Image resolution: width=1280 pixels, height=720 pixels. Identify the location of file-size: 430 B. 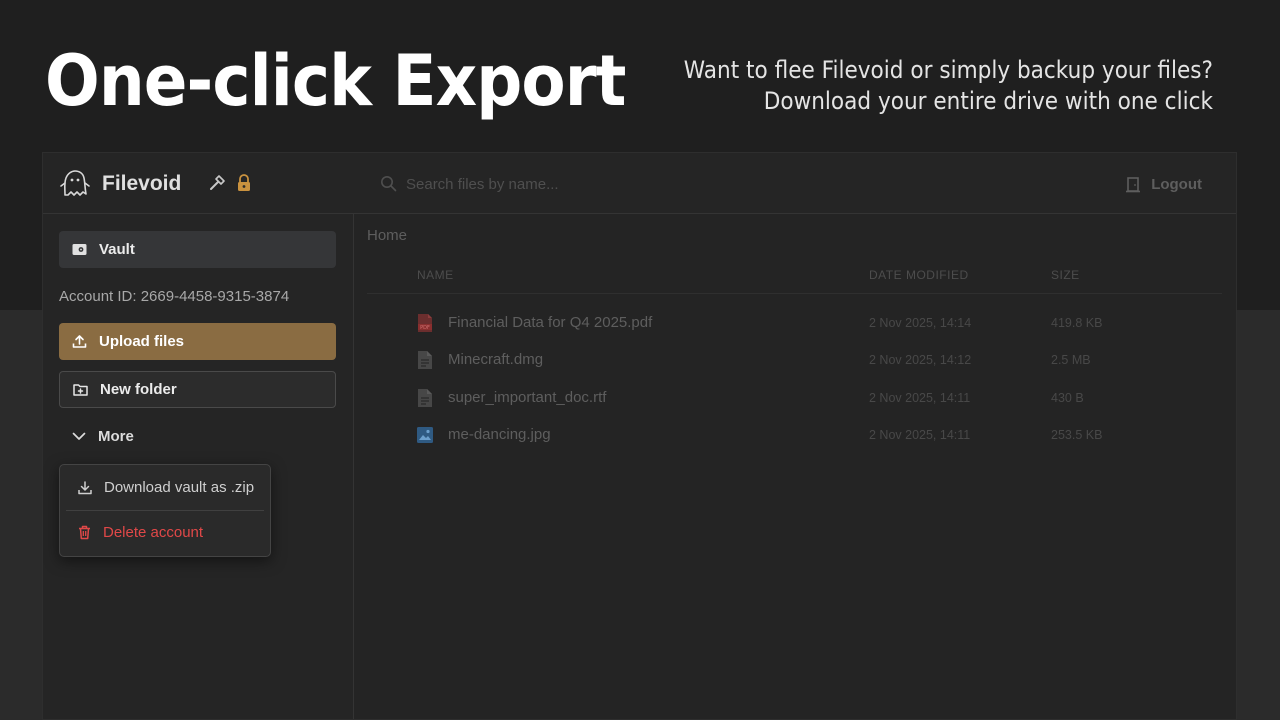
(1067, 398).